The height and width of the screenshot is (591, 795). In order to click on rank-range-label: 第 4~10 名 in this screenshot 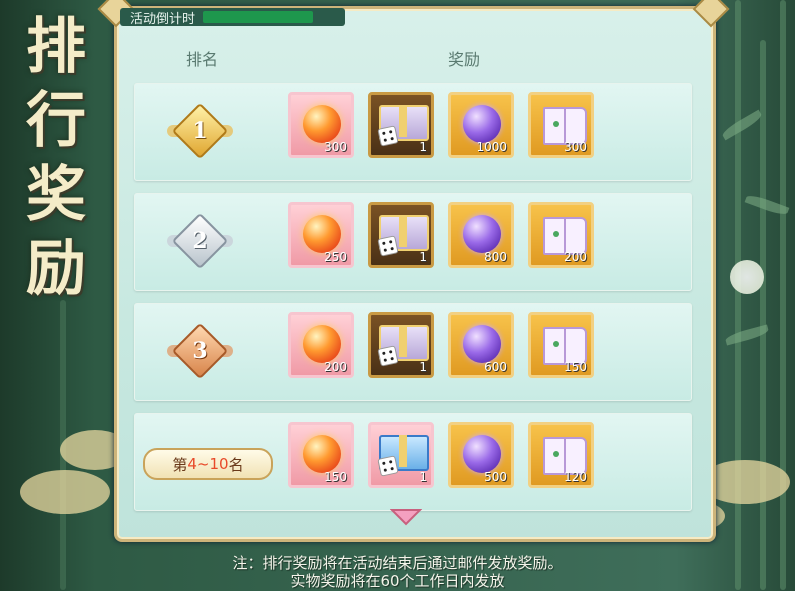, I will do `click(208, 464)`.